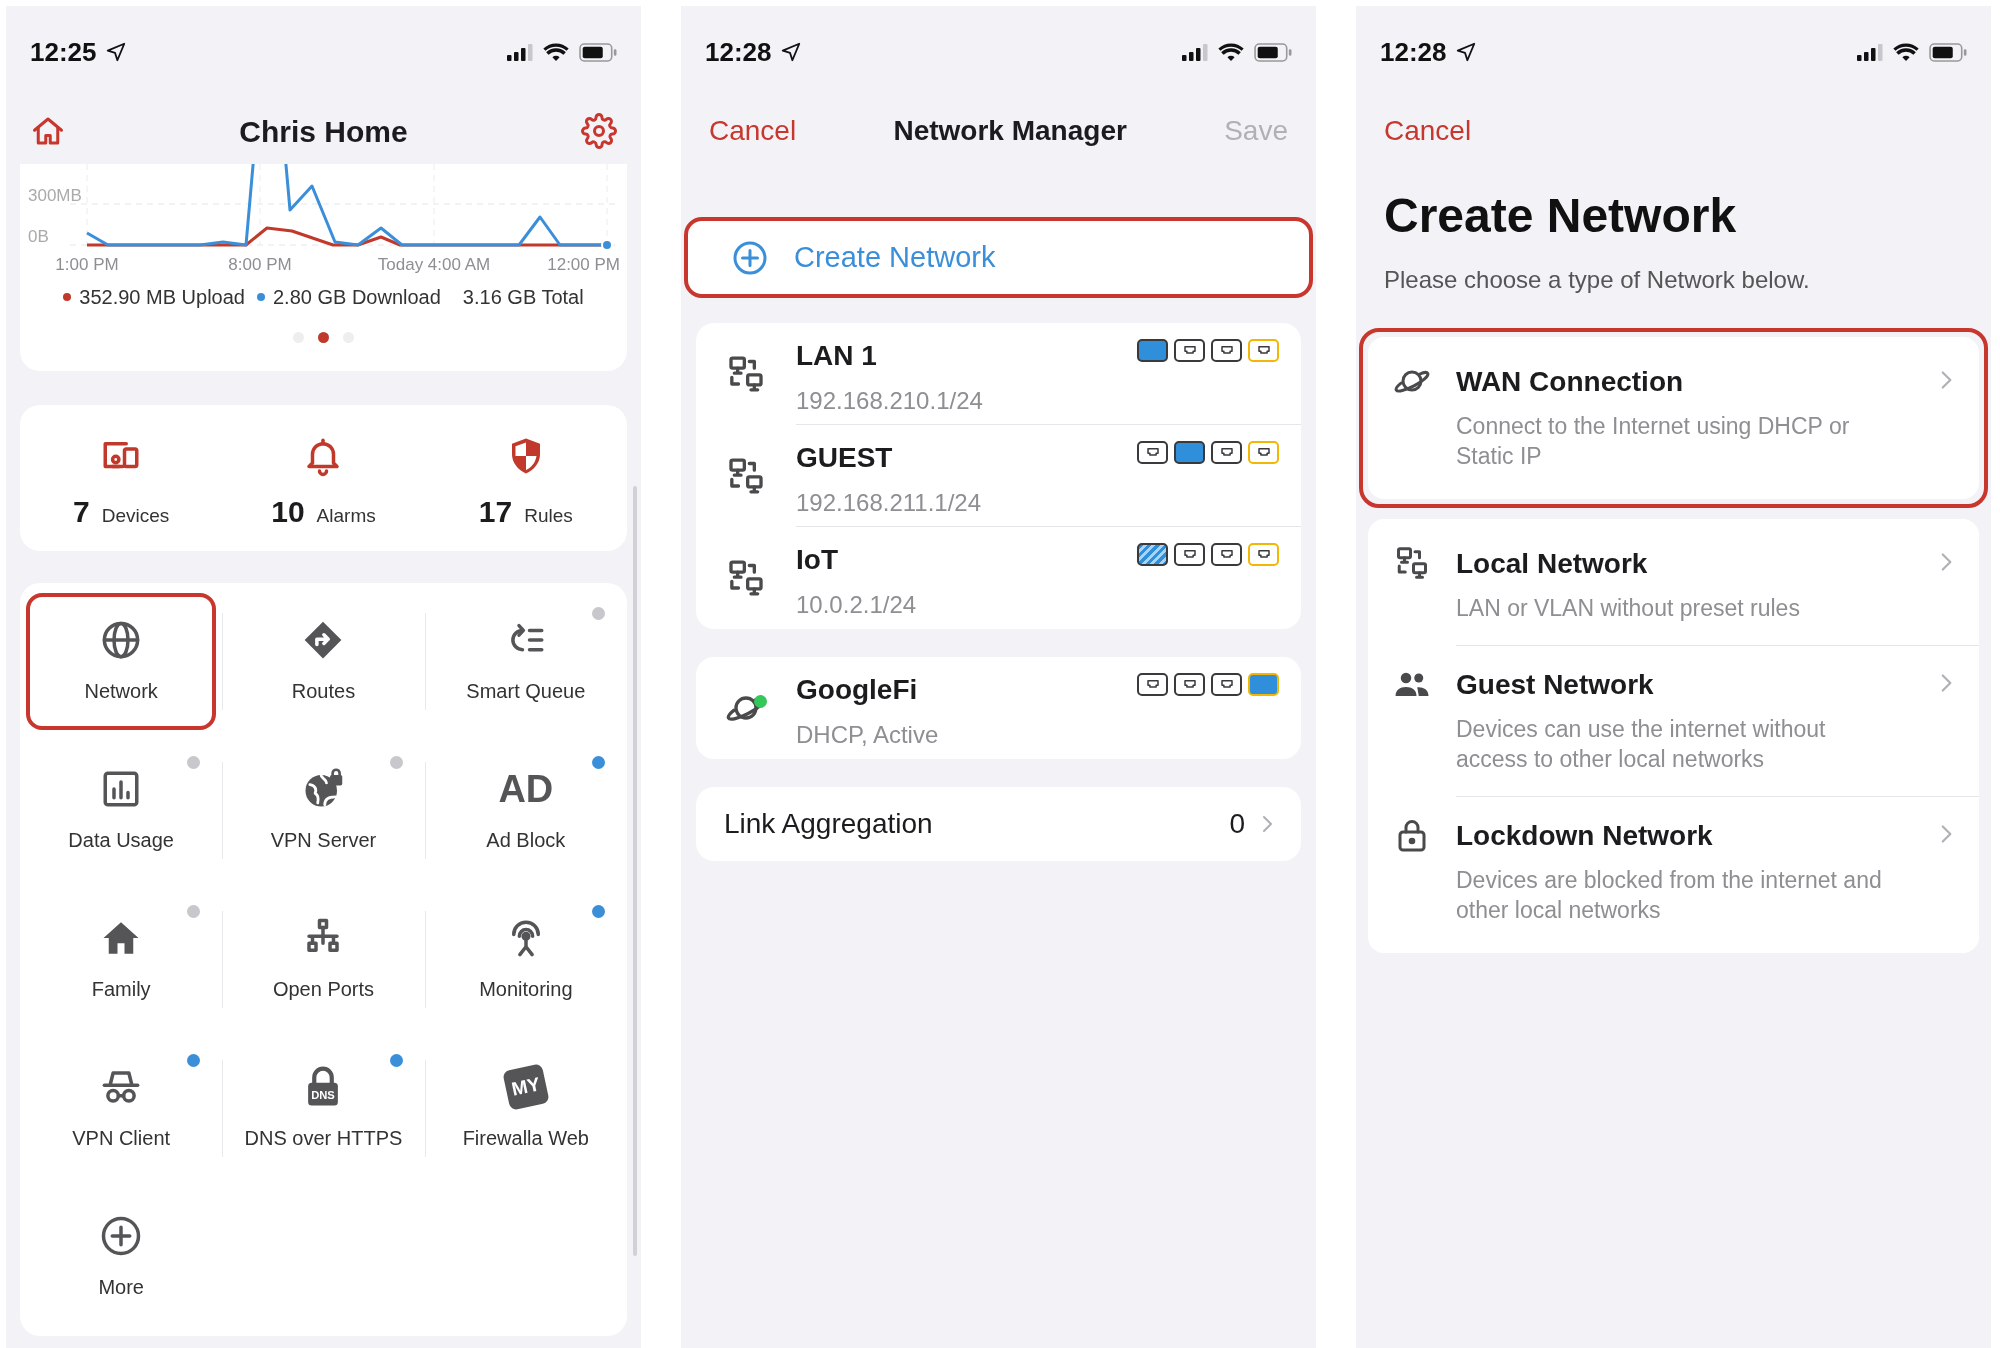 This screenshot has width=2000, height=1348. I want to click on feature-tile: Smart Queue, so click(525, 661).